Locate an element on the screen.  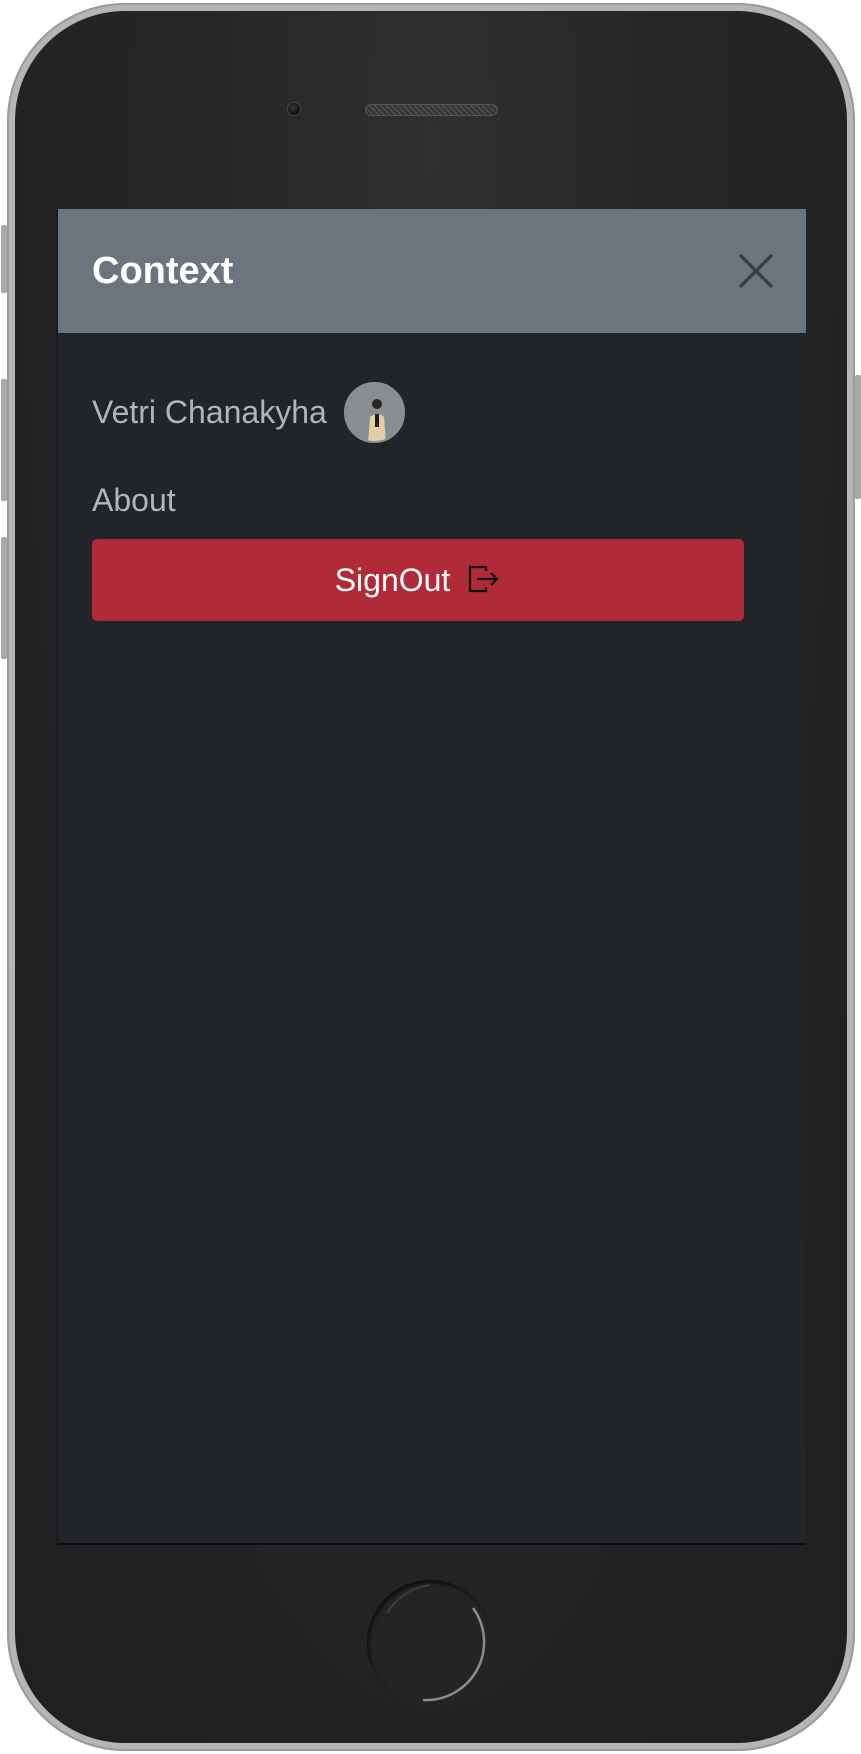
silent-switch is located at coordinates (4, 259).